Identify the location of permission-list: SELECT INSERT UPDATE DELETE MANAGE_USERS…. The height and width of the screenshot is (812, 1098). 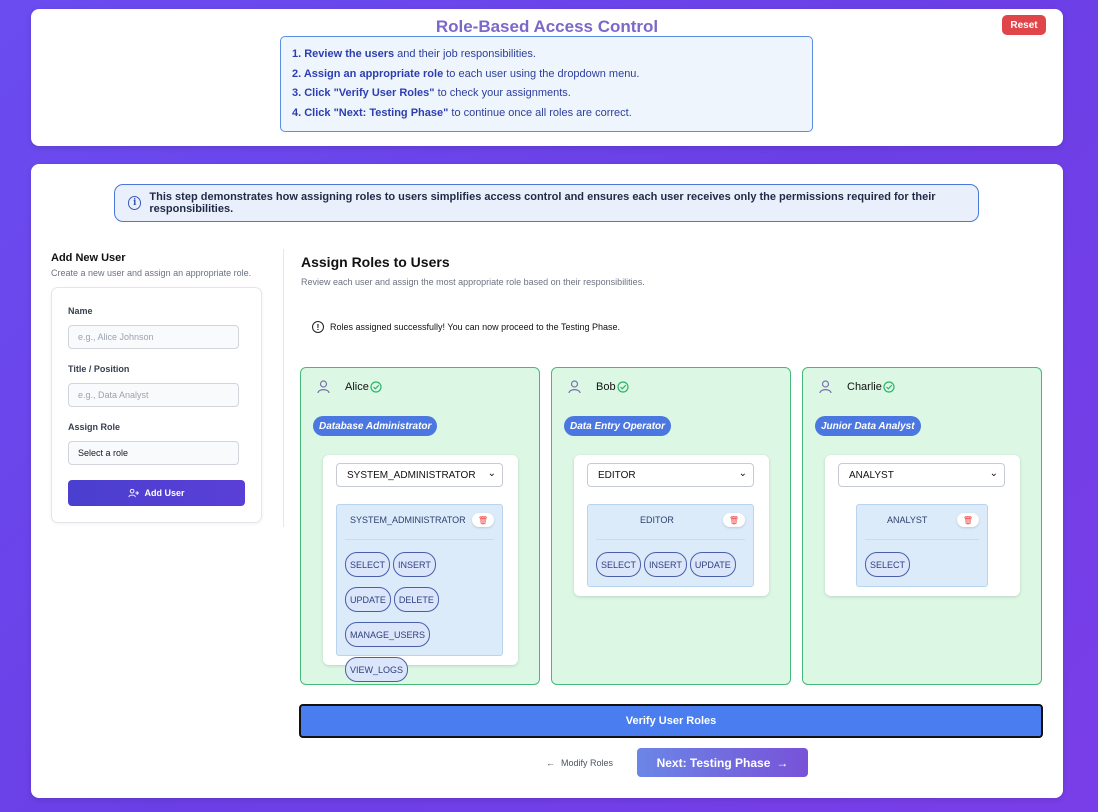
(410, 617).